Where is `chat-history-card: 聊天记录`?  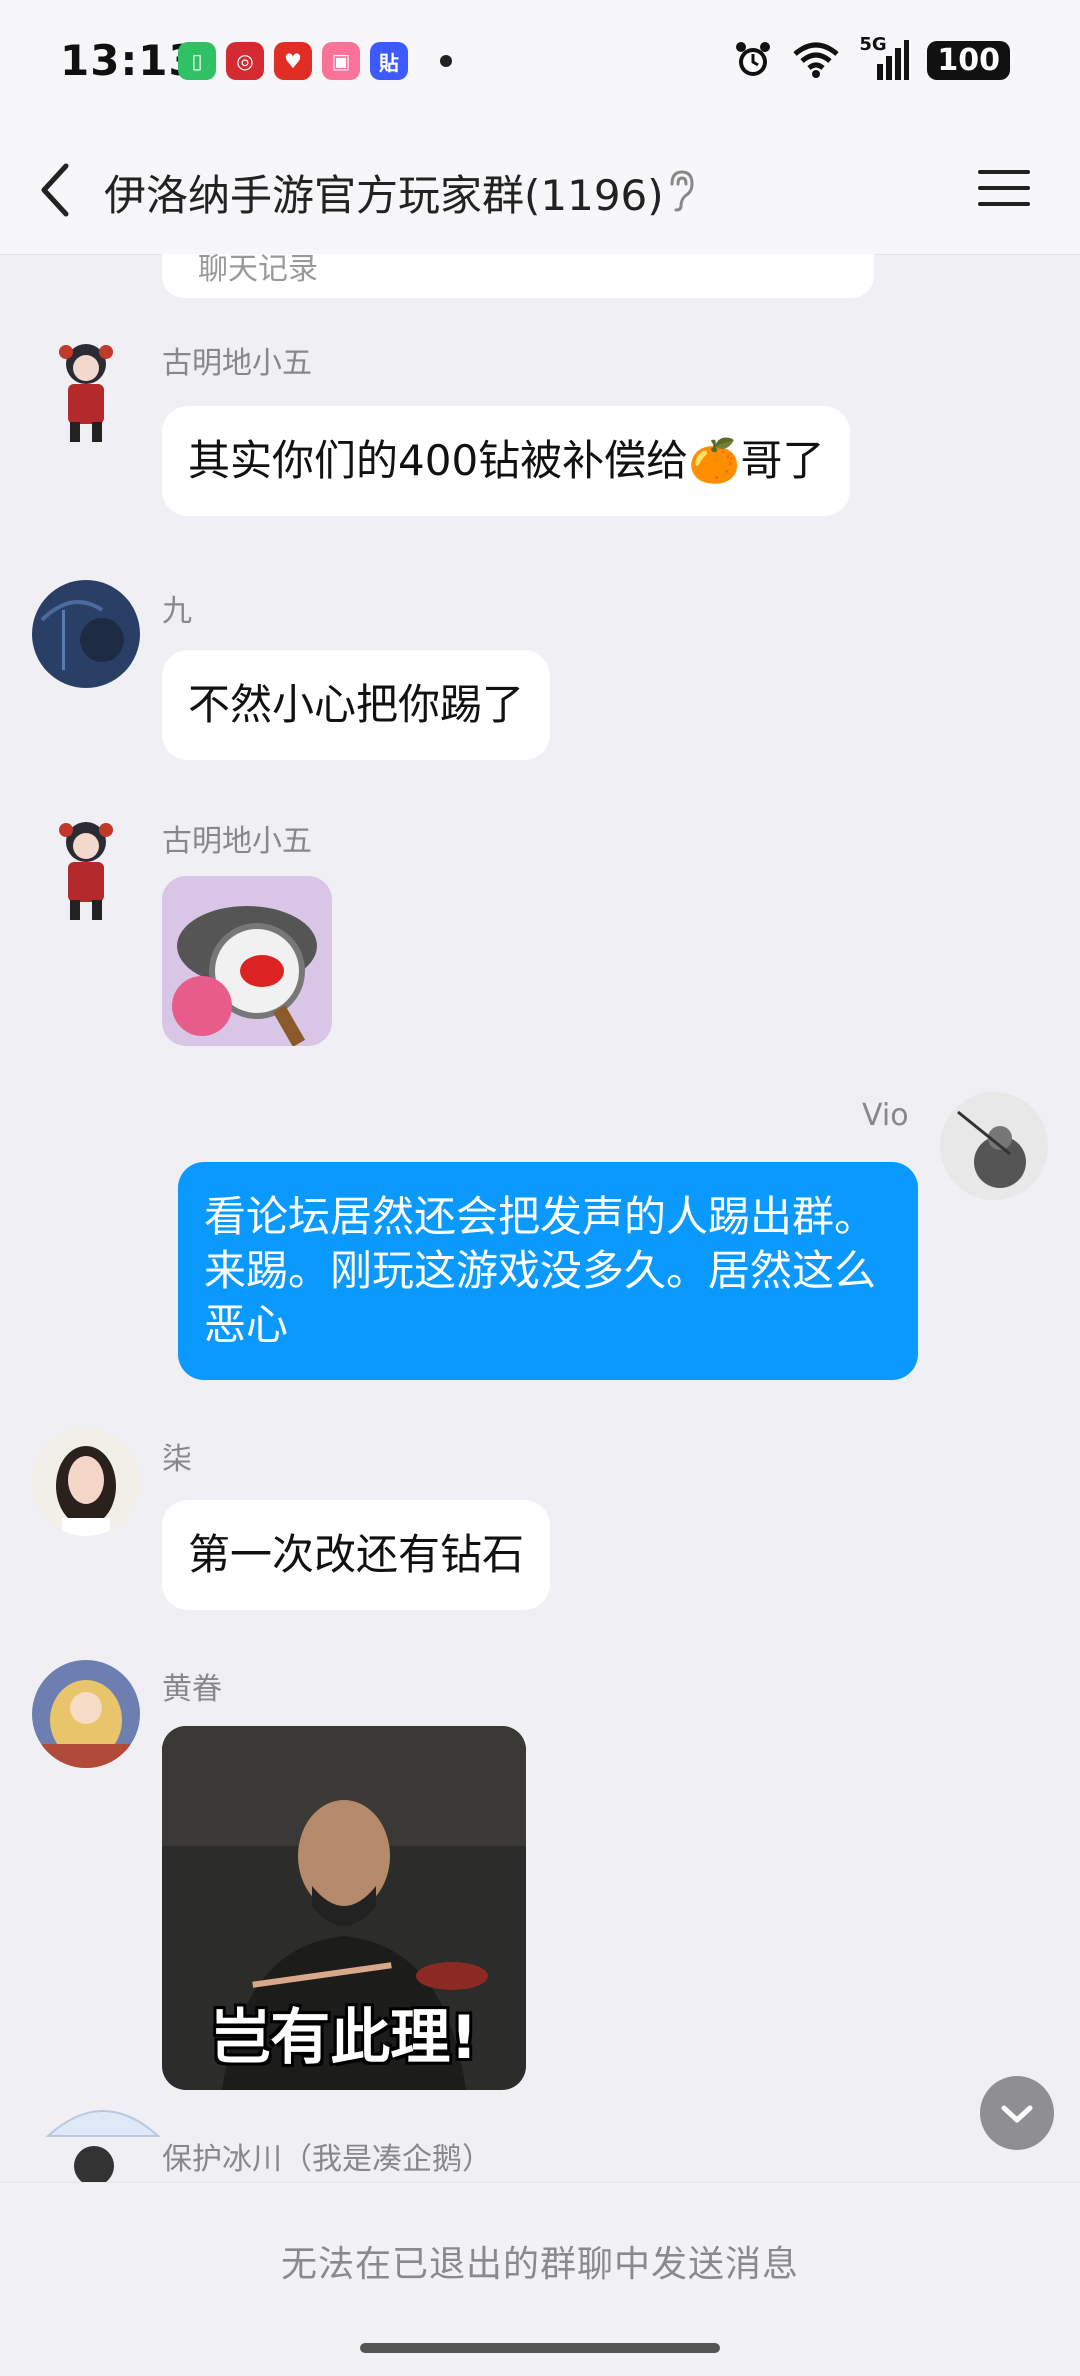 chat-history-card: 聊天记录 is located at coordinates (518, 276).